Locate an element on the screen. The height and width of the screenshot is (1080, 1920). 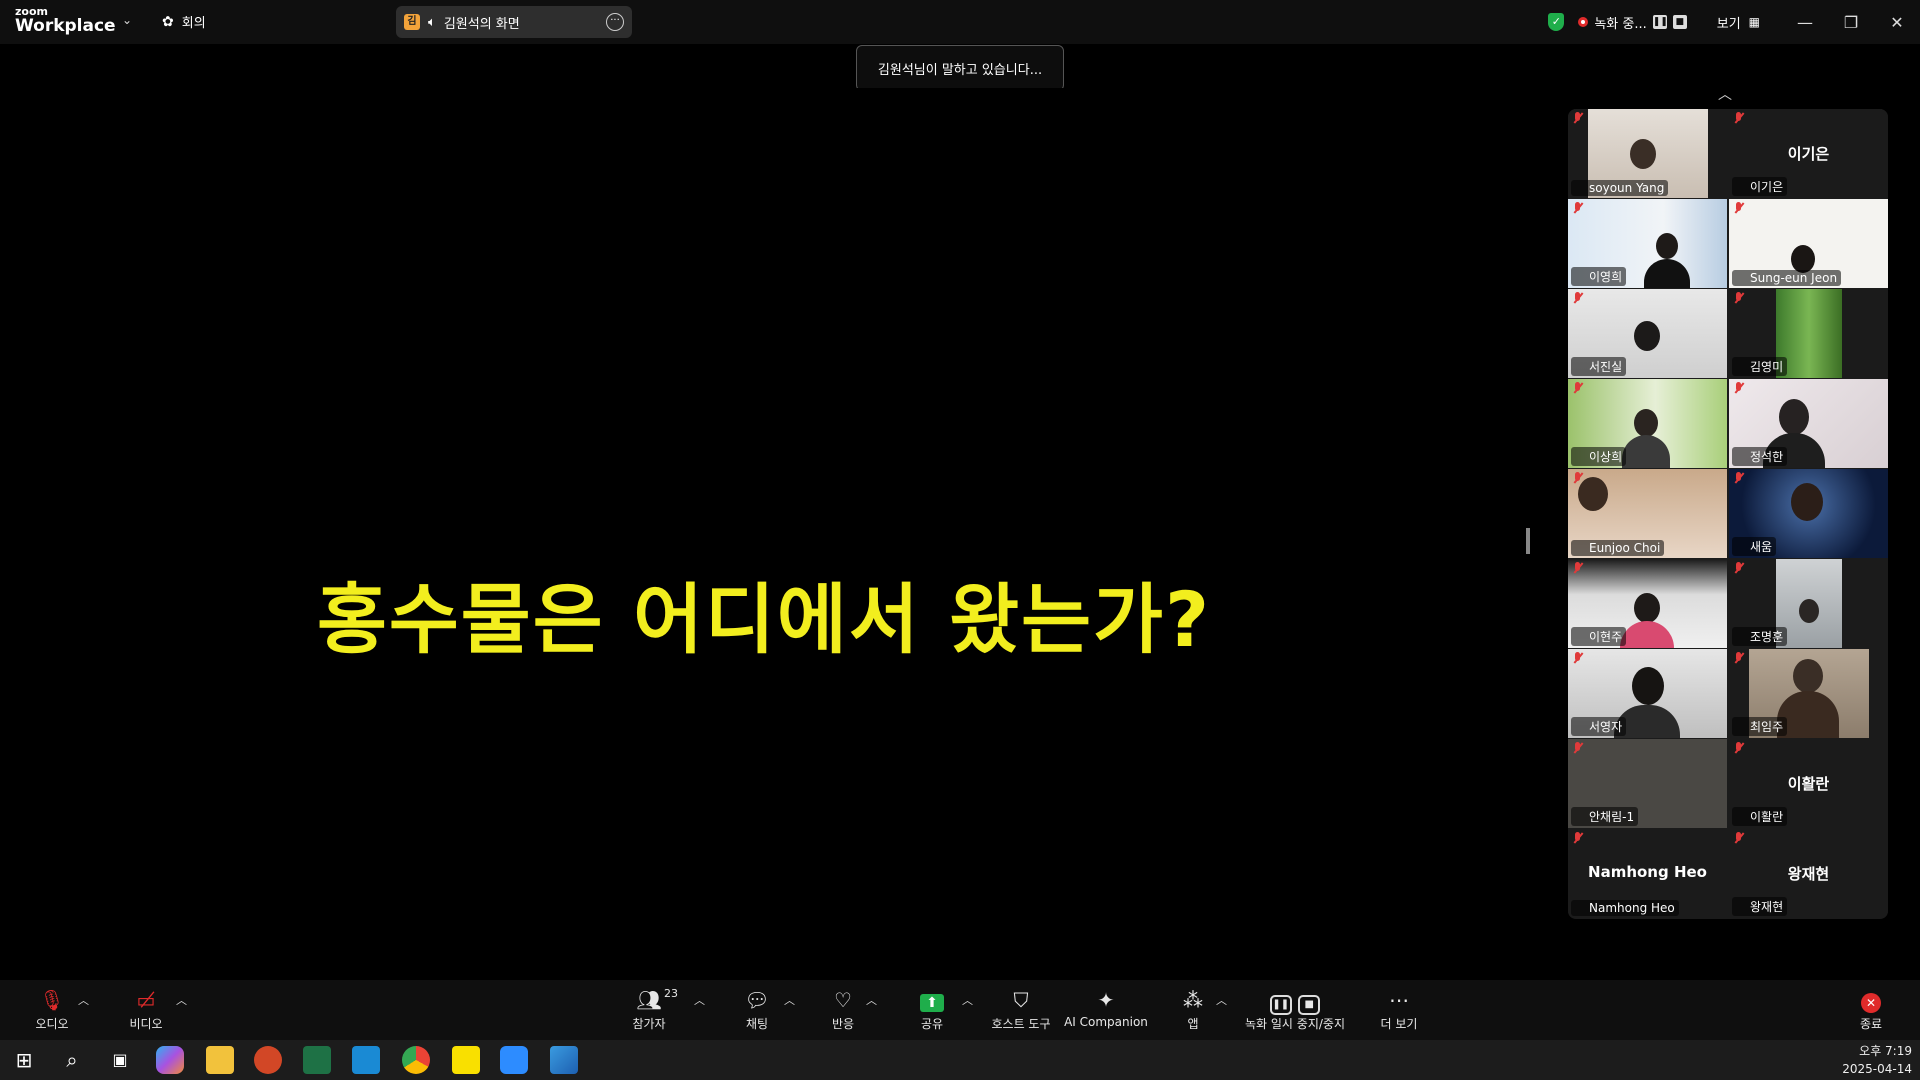
participant-tile: 이상희 is located at coordinates (1647, 423).